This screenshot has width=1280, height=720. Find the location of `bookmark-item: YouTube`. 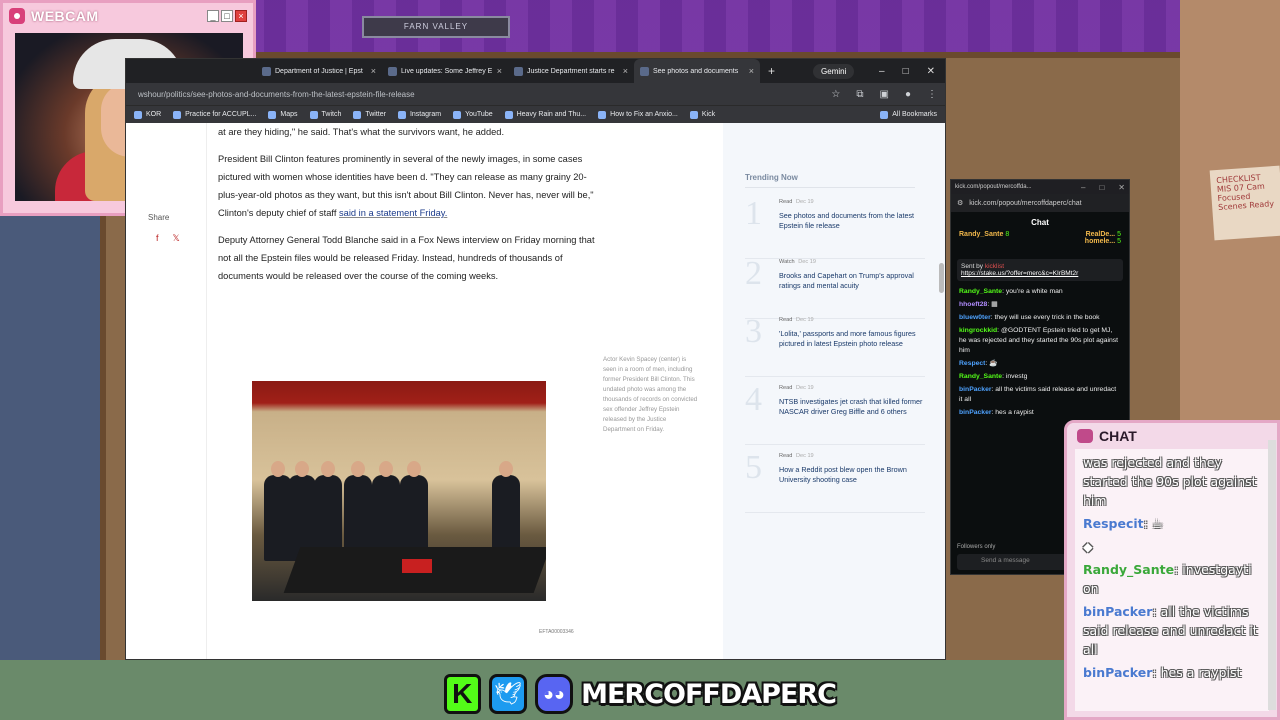

bookmark-item: YouTube is located at coordinates (473, 114).